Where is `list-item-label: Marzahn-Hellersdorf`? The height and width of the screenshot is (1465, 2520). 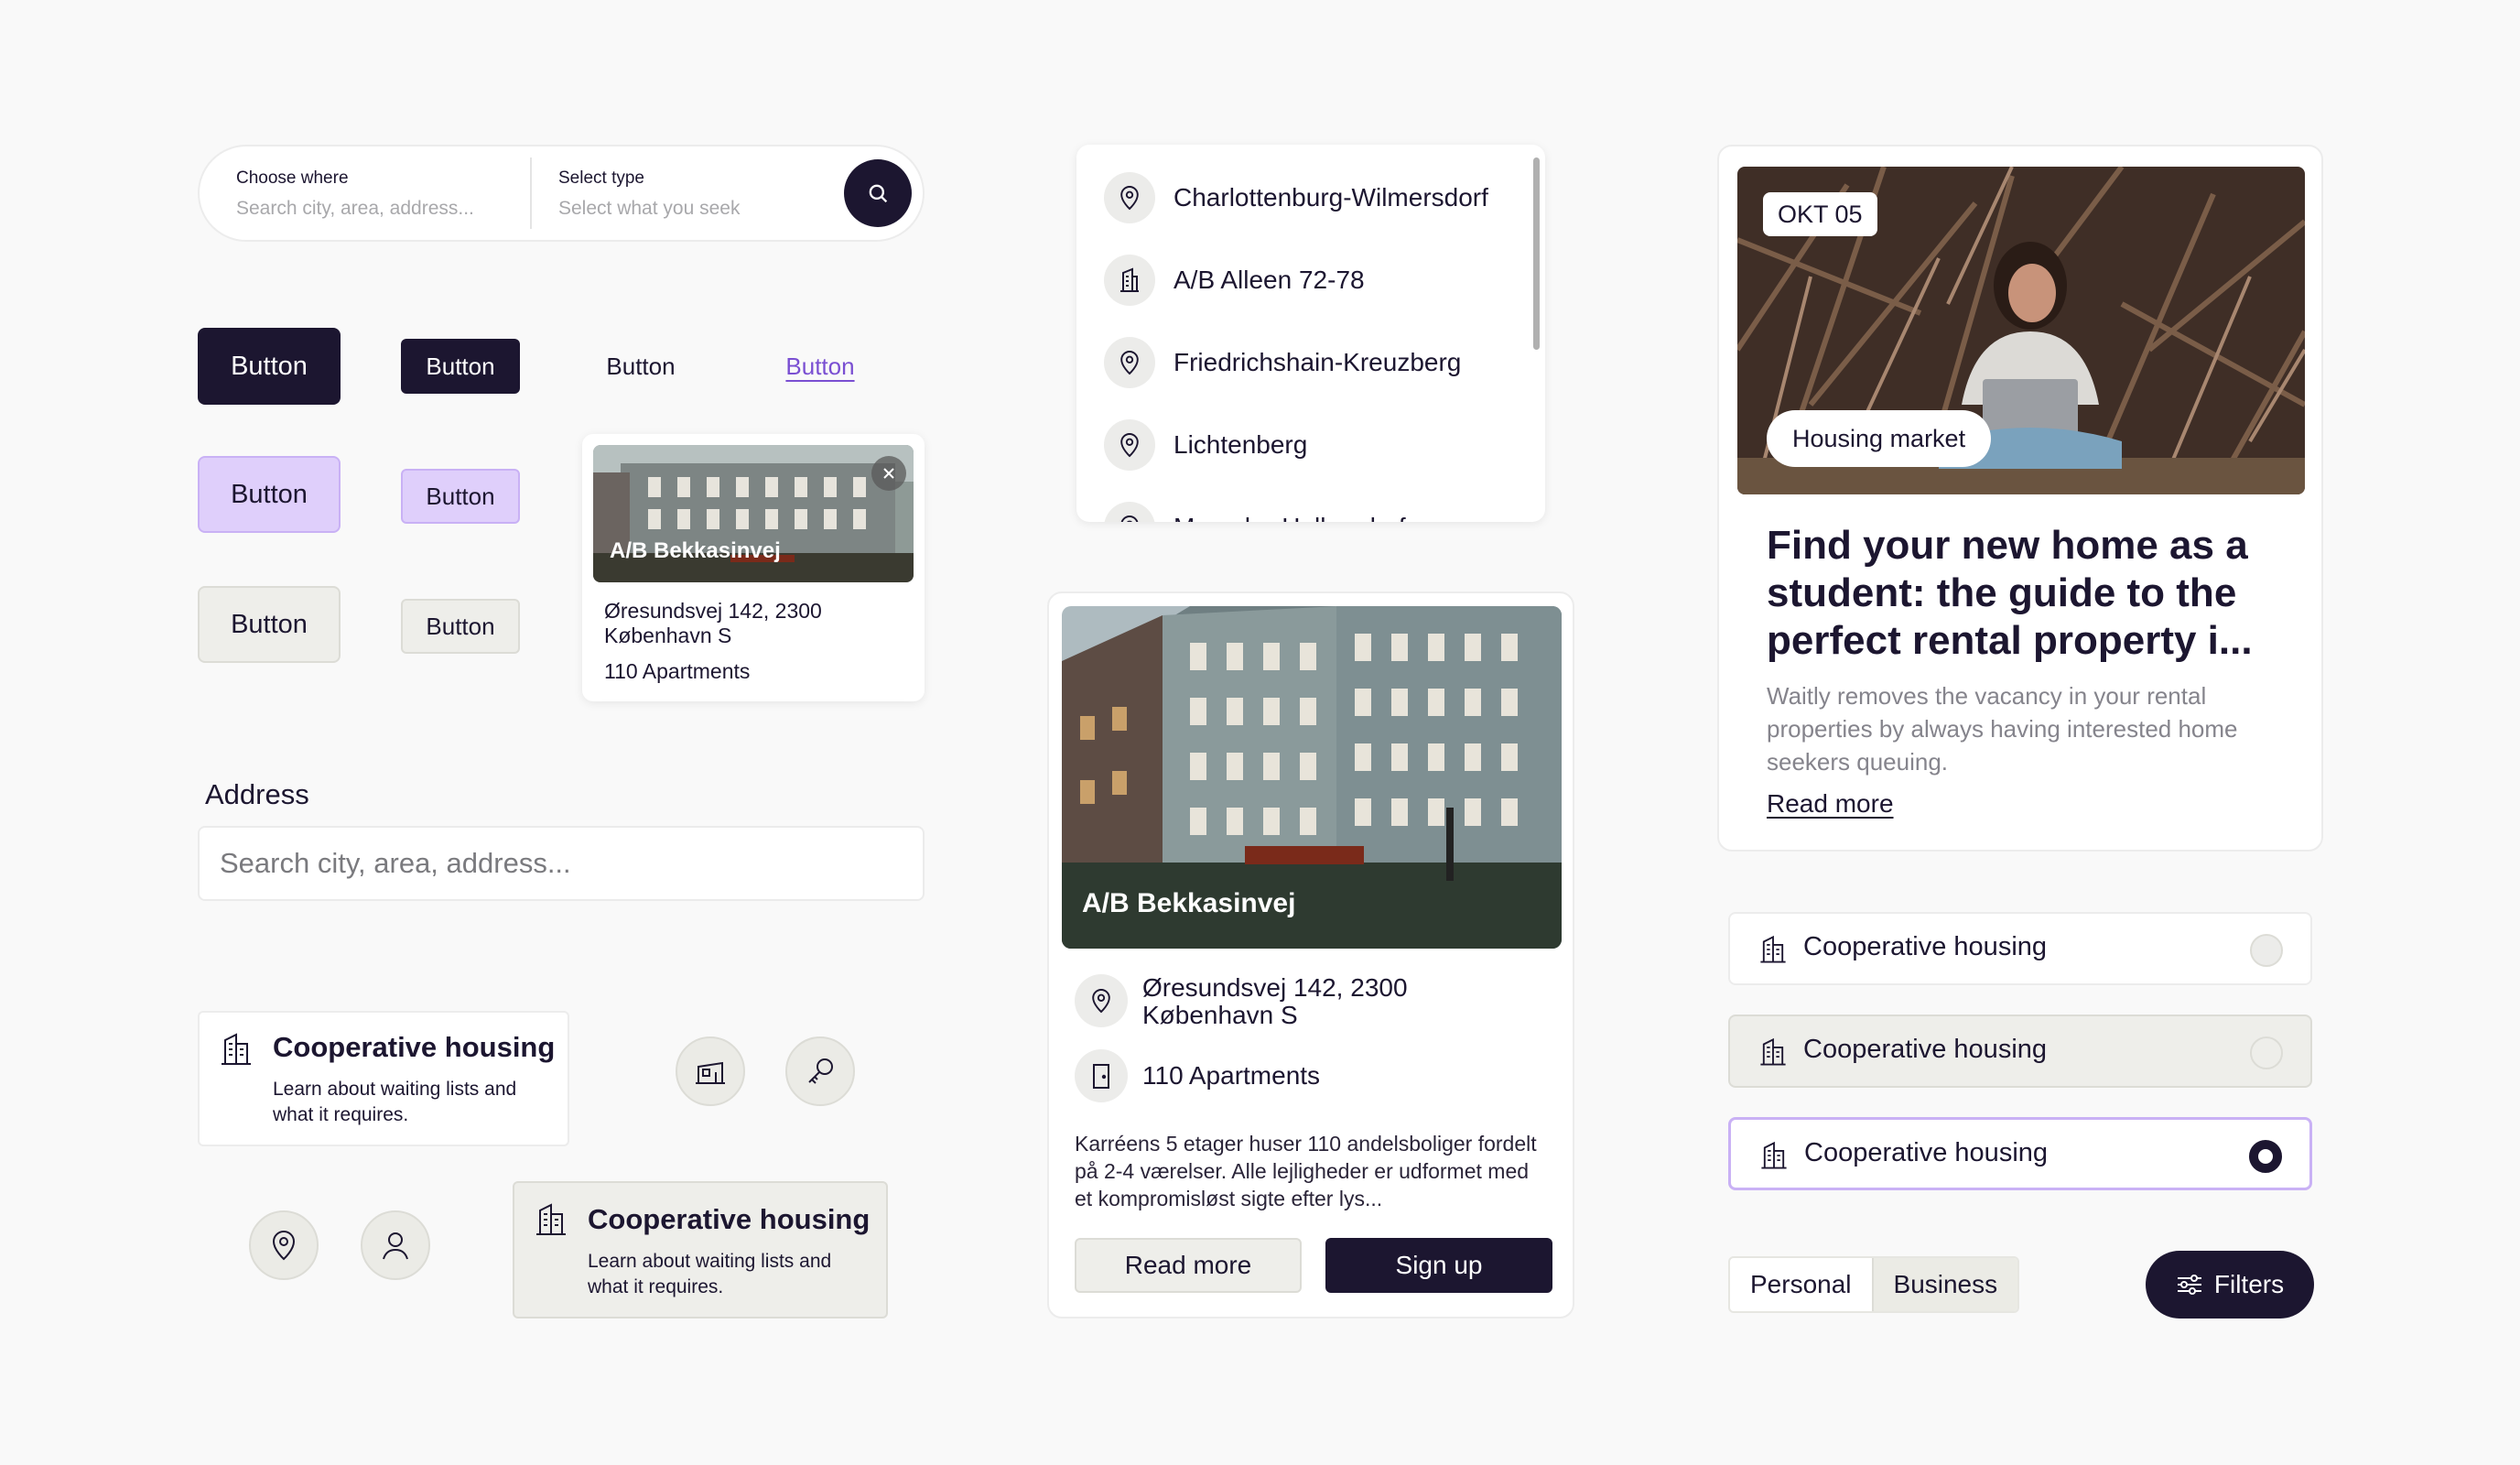
list-item-label: Marzahn-Hellersdorf is located at coordinates (1289, 517).